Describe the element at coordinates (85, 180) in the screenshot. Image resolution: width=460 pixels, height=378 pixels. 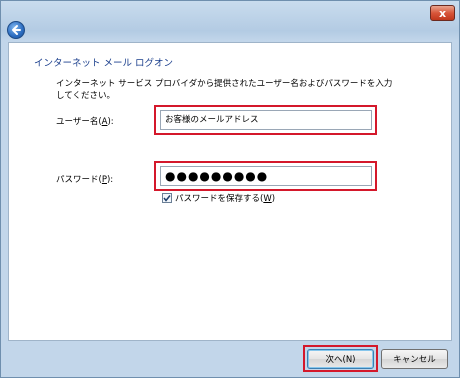
I see `password-label: パスワード(P):` at that location.